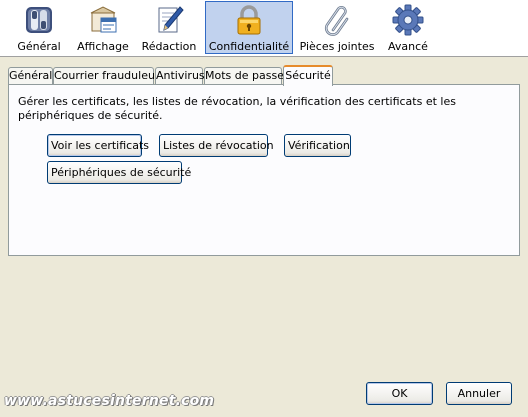  Describe the element at coordinates (169, 46) in the screenshot. I see `toolbar-label: Rédaction` at that location.